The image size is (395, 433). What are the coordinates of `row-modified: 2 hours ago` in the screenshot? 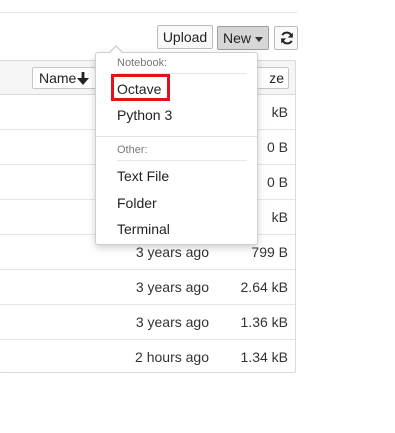 It's located at (172, 357).